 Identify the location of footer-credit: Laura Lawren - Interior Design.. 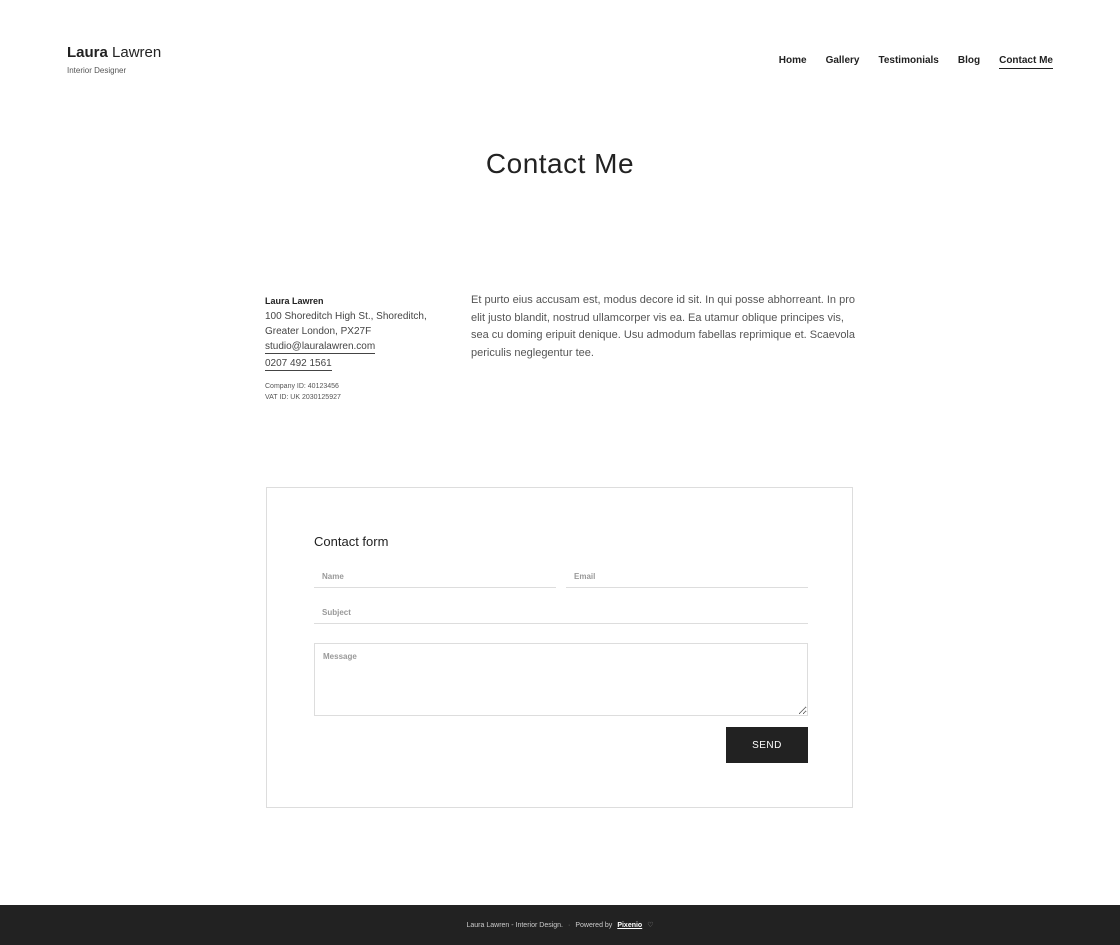
(515, 925).